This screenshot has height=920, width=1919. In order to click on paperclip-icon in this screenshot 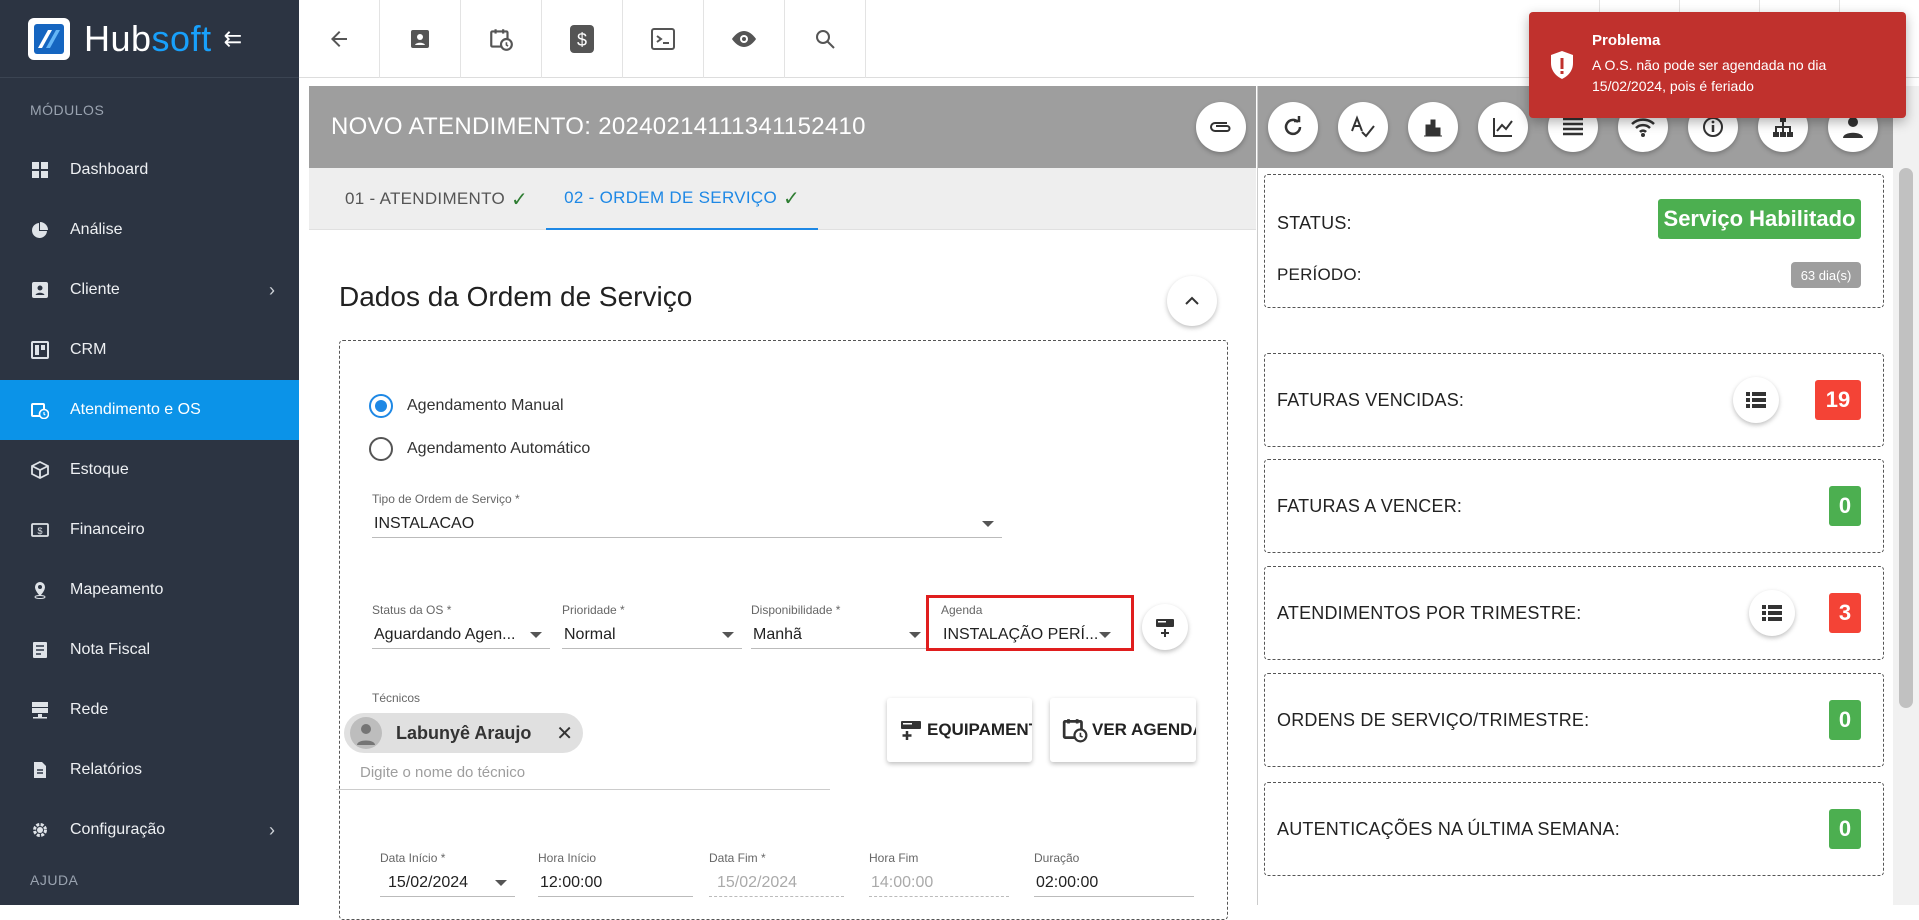, I will do `click(1220, 127)`.